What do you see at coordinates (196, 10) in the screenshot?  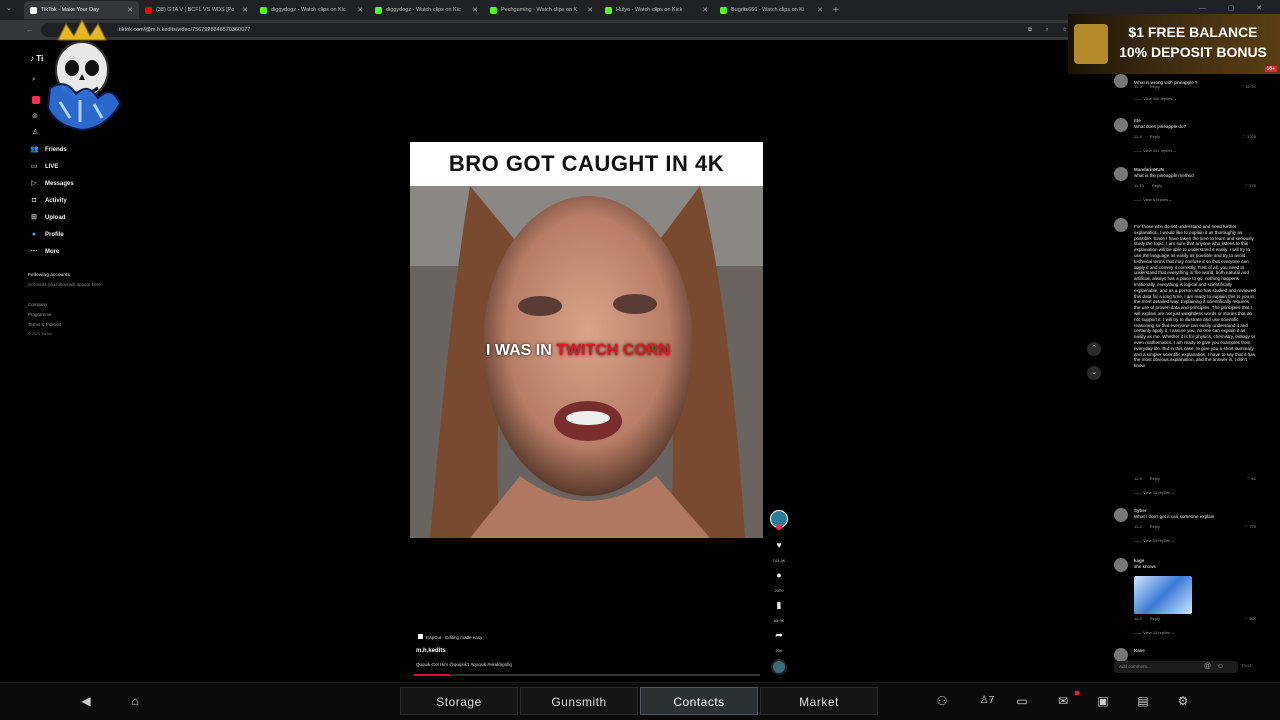 I see `browser-tab: (38) GTA V | BCFL VS WDS [Po ✕` at bounding box center [196, 10].